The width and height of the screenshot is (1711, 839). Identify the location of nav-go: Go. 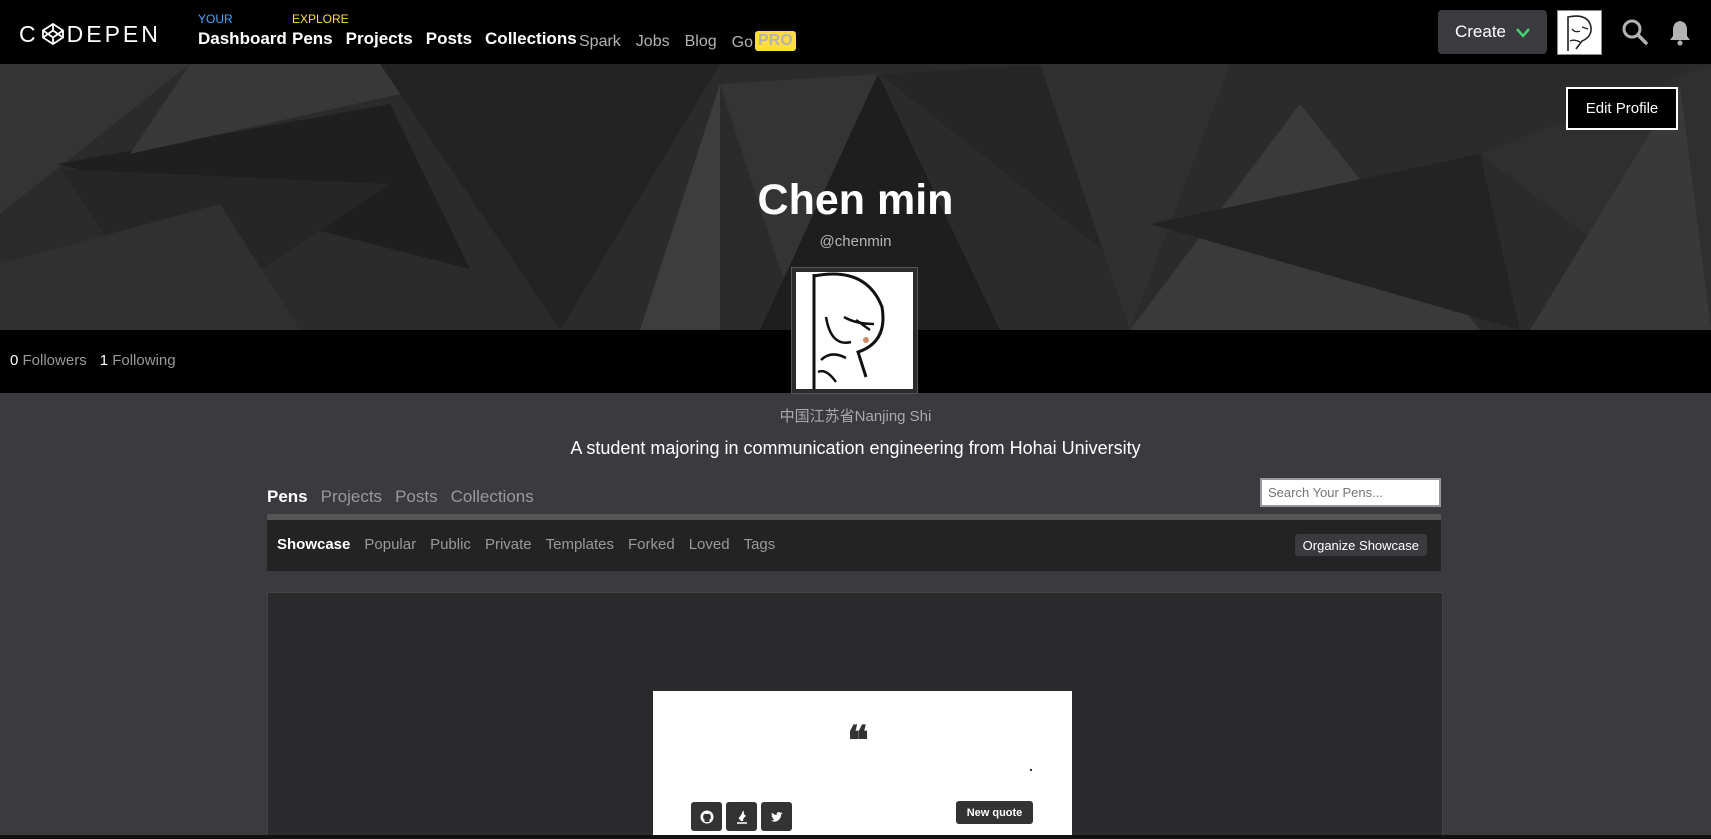
(742, 42).